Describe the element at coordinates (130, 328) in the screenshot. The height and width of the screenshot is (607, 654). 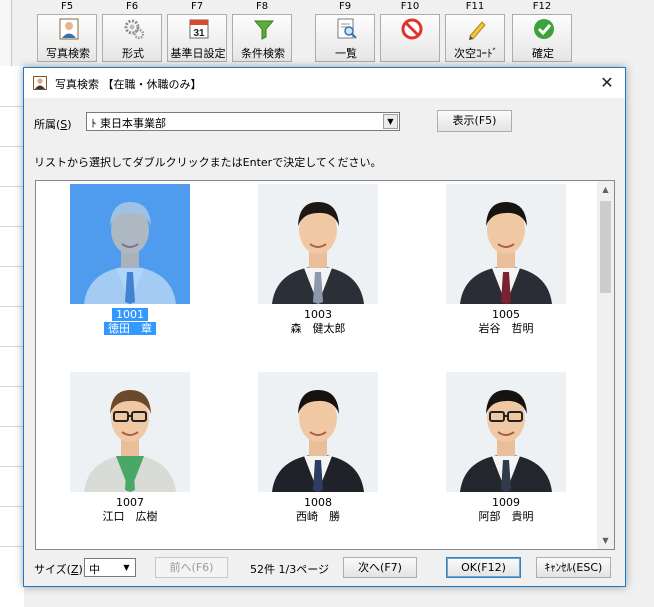
I see `employee-name: 徳田 章` at that location.